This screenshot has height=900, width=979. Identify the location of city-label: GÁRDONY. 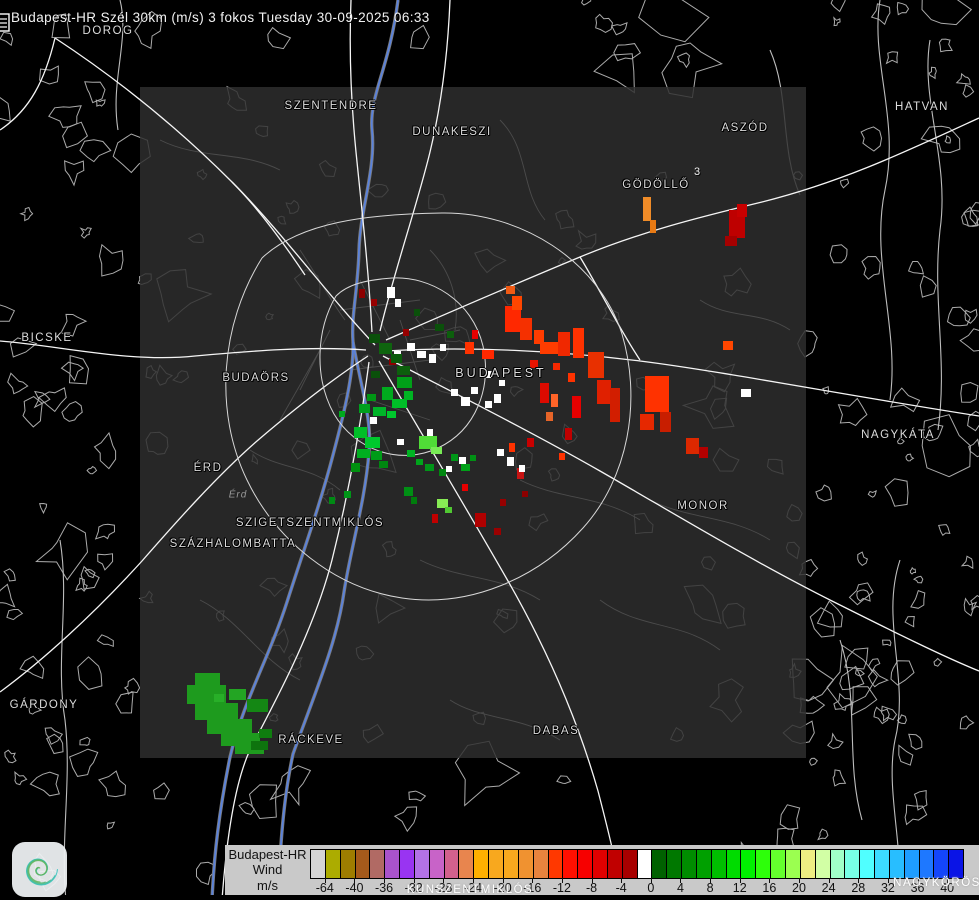
(44, 705).